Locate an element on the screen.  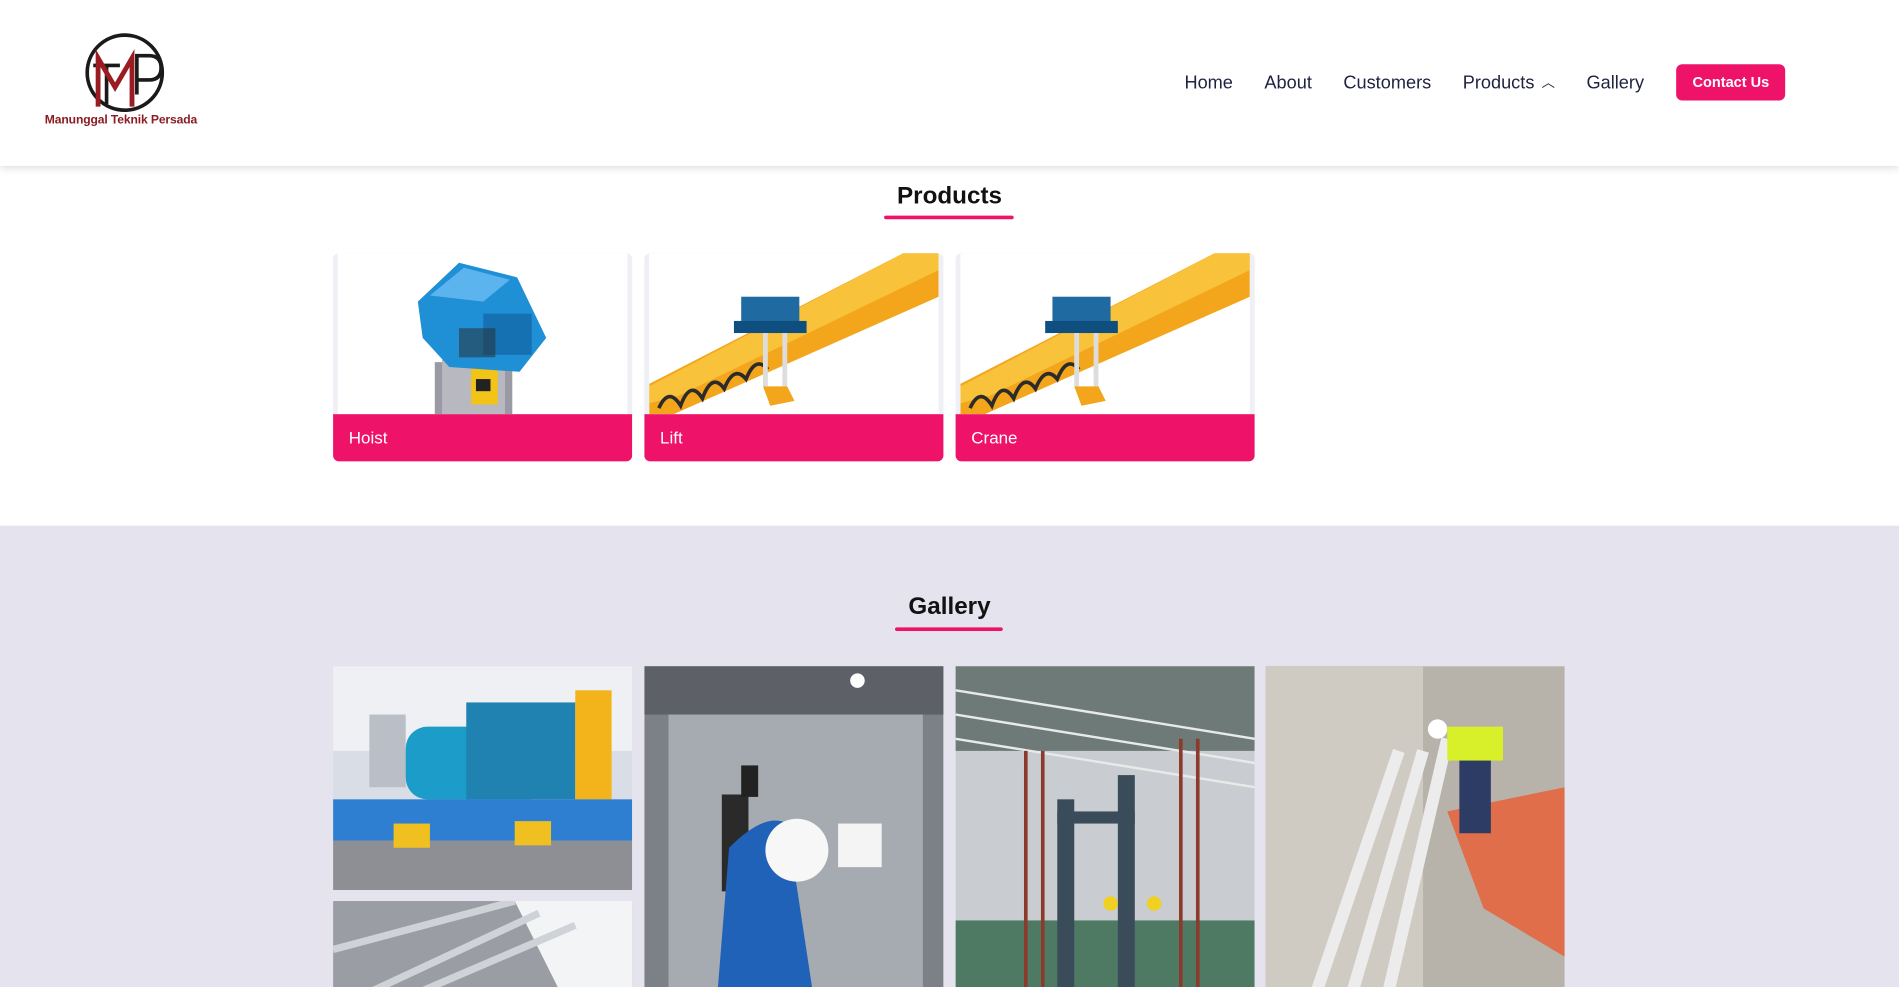
product-card-hoist: Hoist is located at coordinates (483, 357).